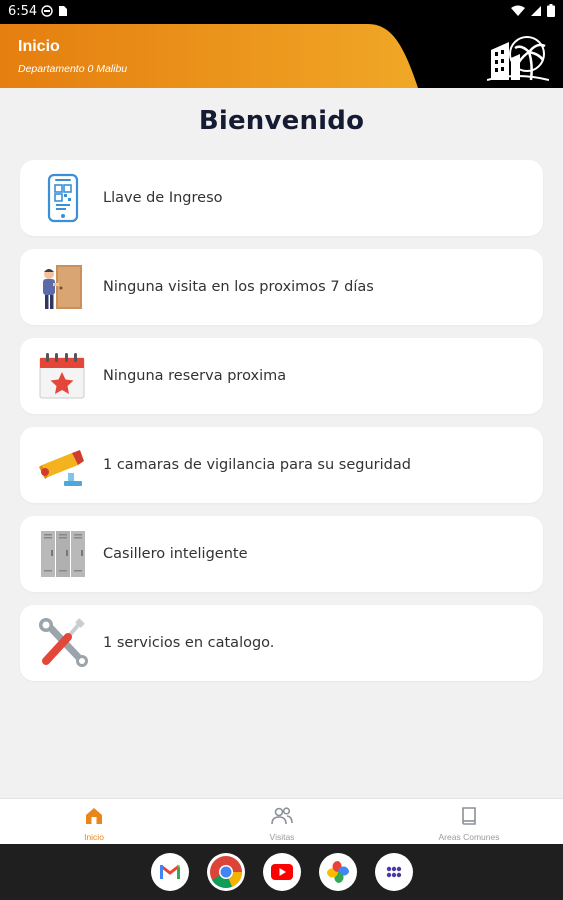 This screenshot has height=900, width=563. What do you see at coordinates (238, 287) in the screenshot?
I see `card-label: Ninguna visita en los proximos 7 días` at bounding box center [238, 287].